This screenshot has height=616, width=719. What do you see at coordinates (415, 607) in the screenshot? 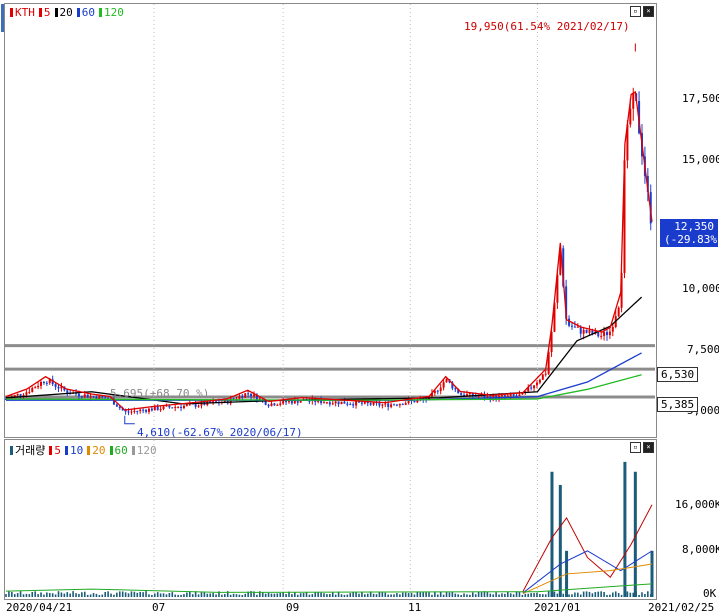
I see `x-tick-11: 11` at bounding box center [415, 607].